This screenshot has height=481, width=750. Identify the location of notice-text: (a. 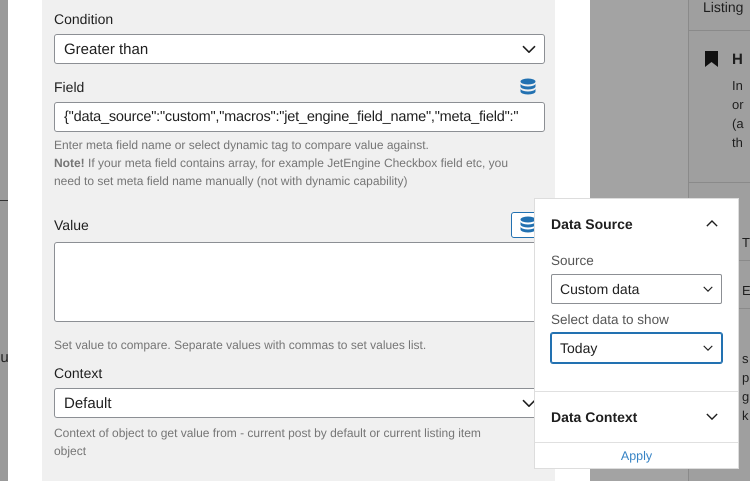
(738, 124).